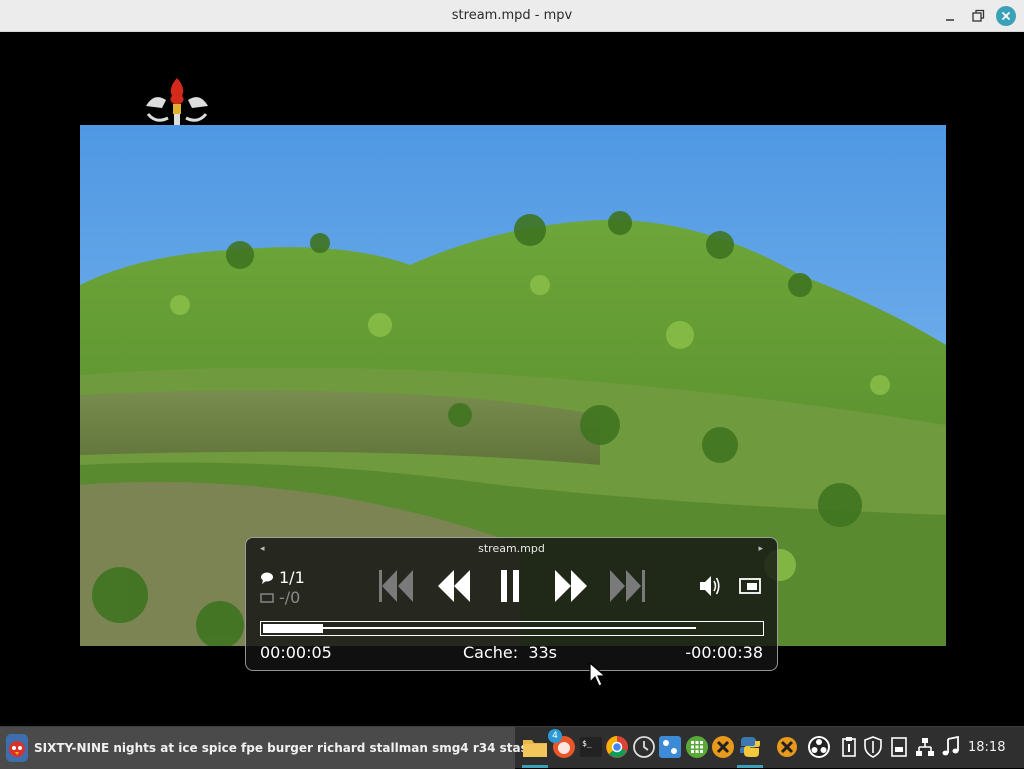 The width and height of the screenshot is (1024, 769). What do you see at coordinates (819, 747) in the screenshot?
I see `obs-icon` at bounding box center [819, 747].